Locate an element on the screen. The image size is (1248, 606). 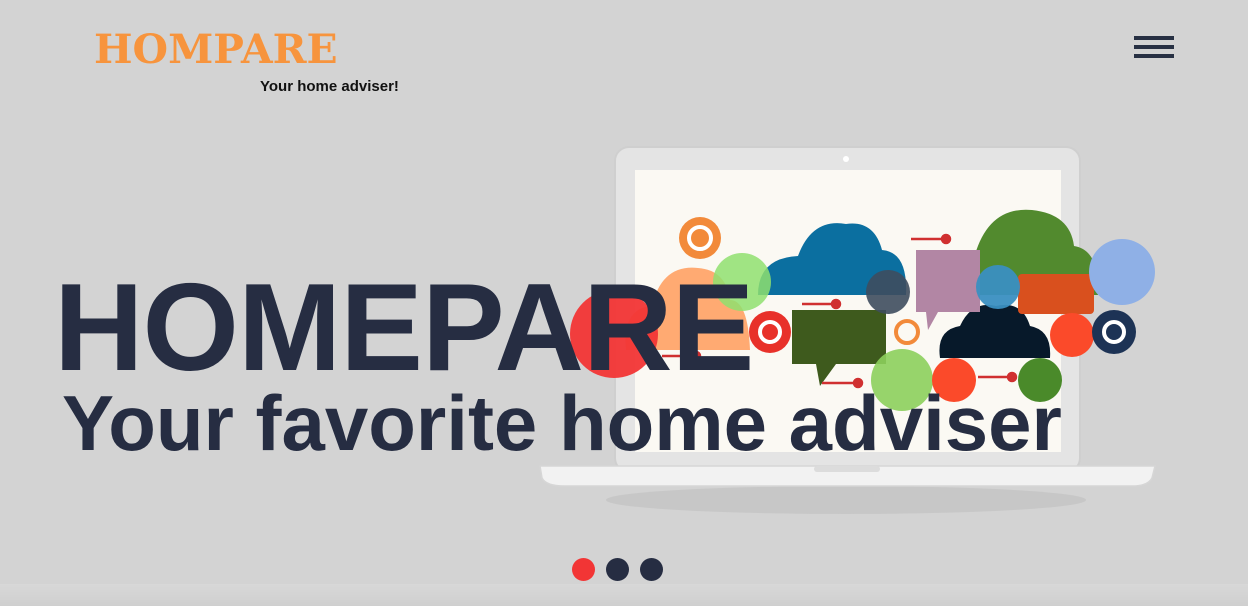
hero-subtitle: Your favorite home adviser is located at coordinates (562, 423).